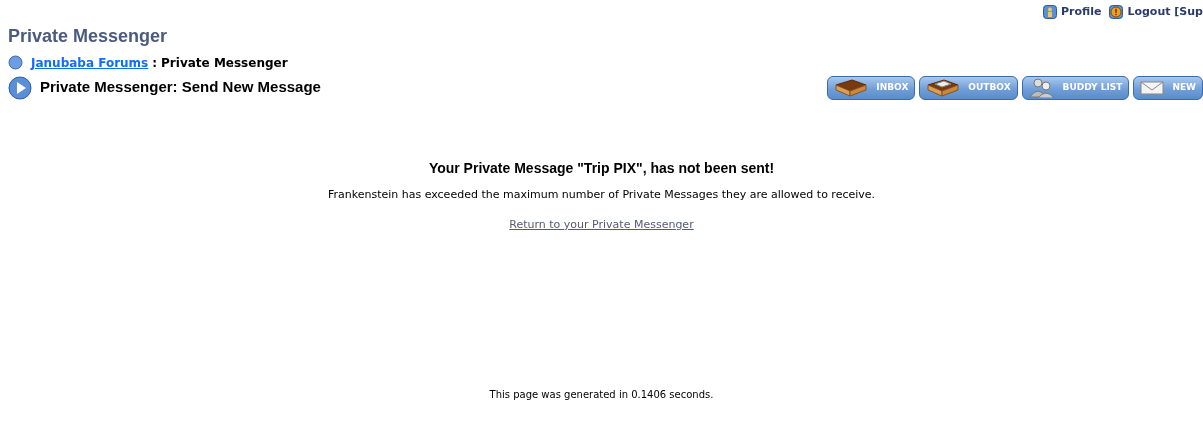 This screenshot has height=444, width=1203. Describe the element at coordinates (180, 87) in the screenshot. I see `section-title: Private Messenger: Send New Message` at that location.